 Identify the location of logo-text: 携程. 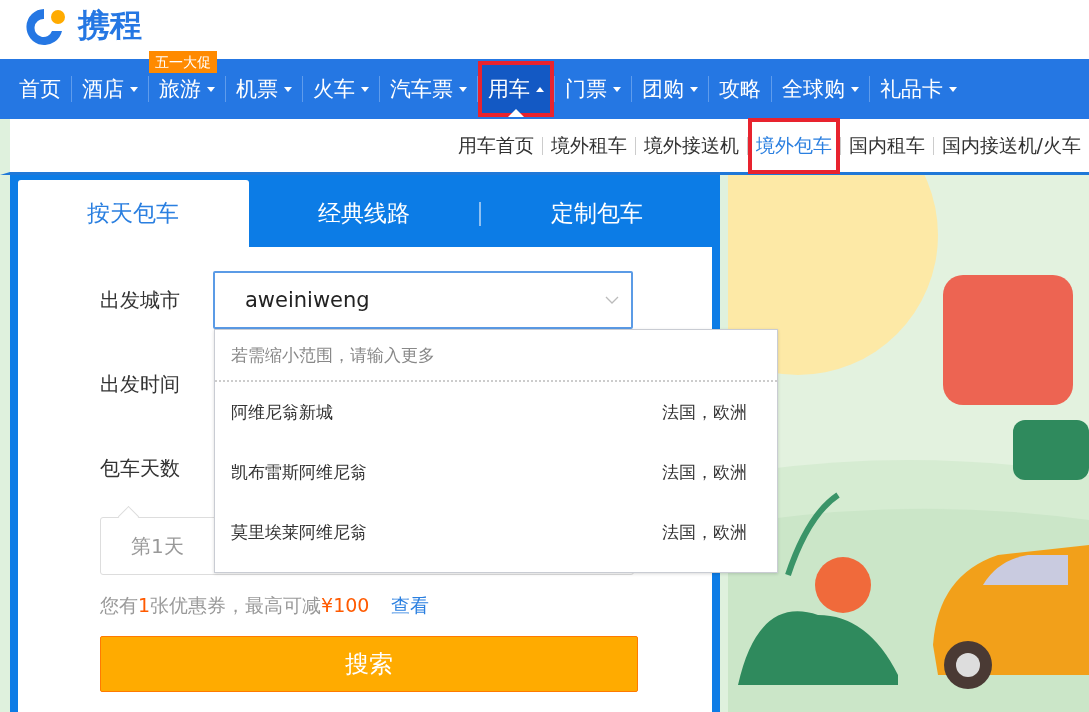
(110, 25).